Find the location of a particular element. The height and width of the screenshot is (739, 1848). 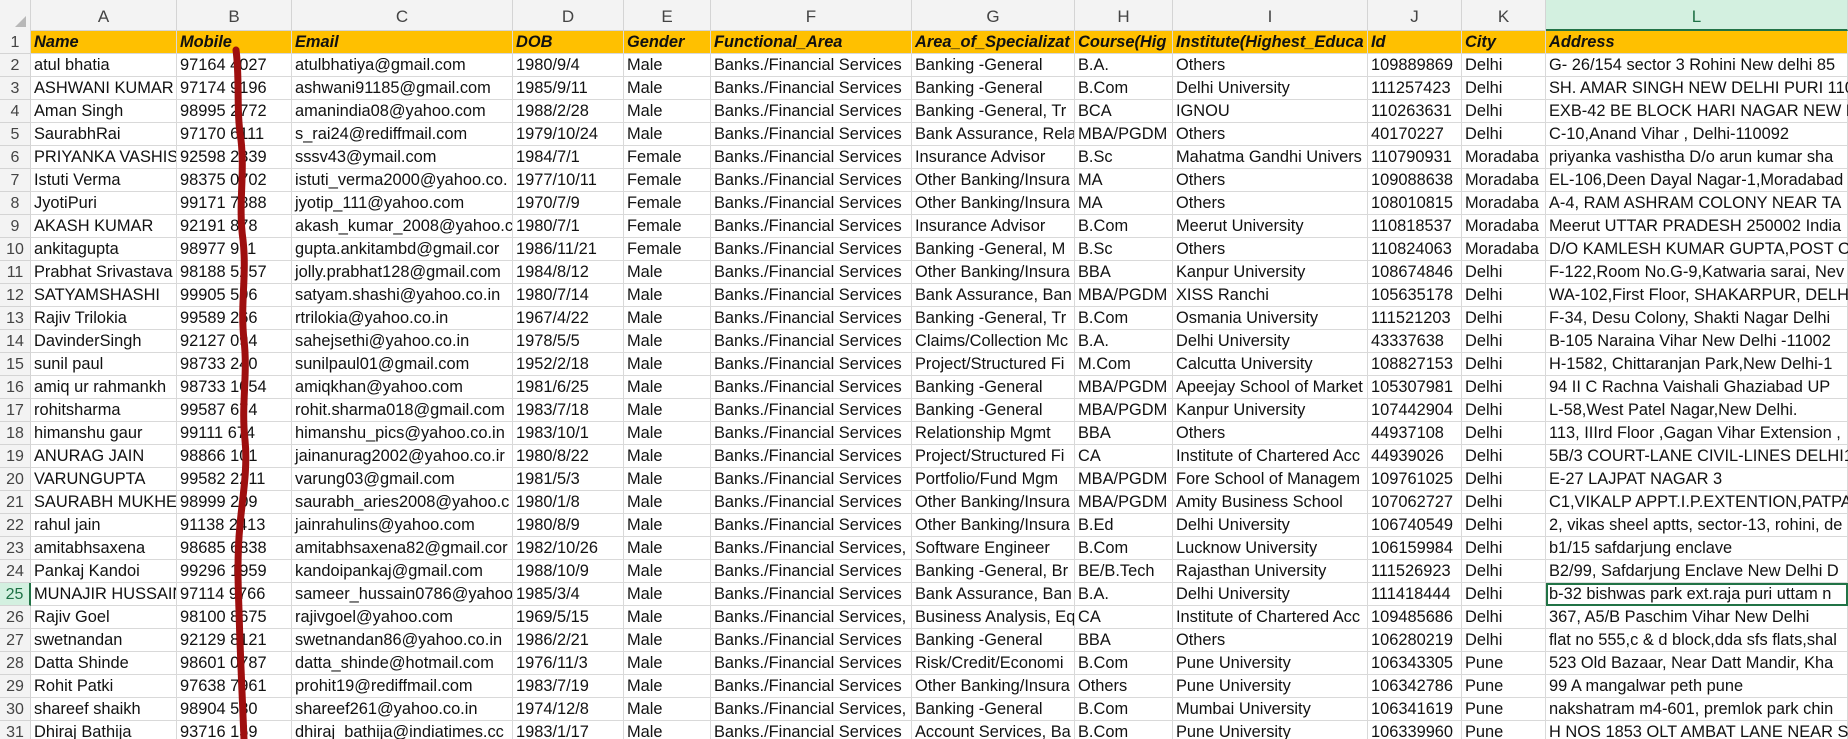

table-cell: rahul jain is located at coordinates (104, 525).